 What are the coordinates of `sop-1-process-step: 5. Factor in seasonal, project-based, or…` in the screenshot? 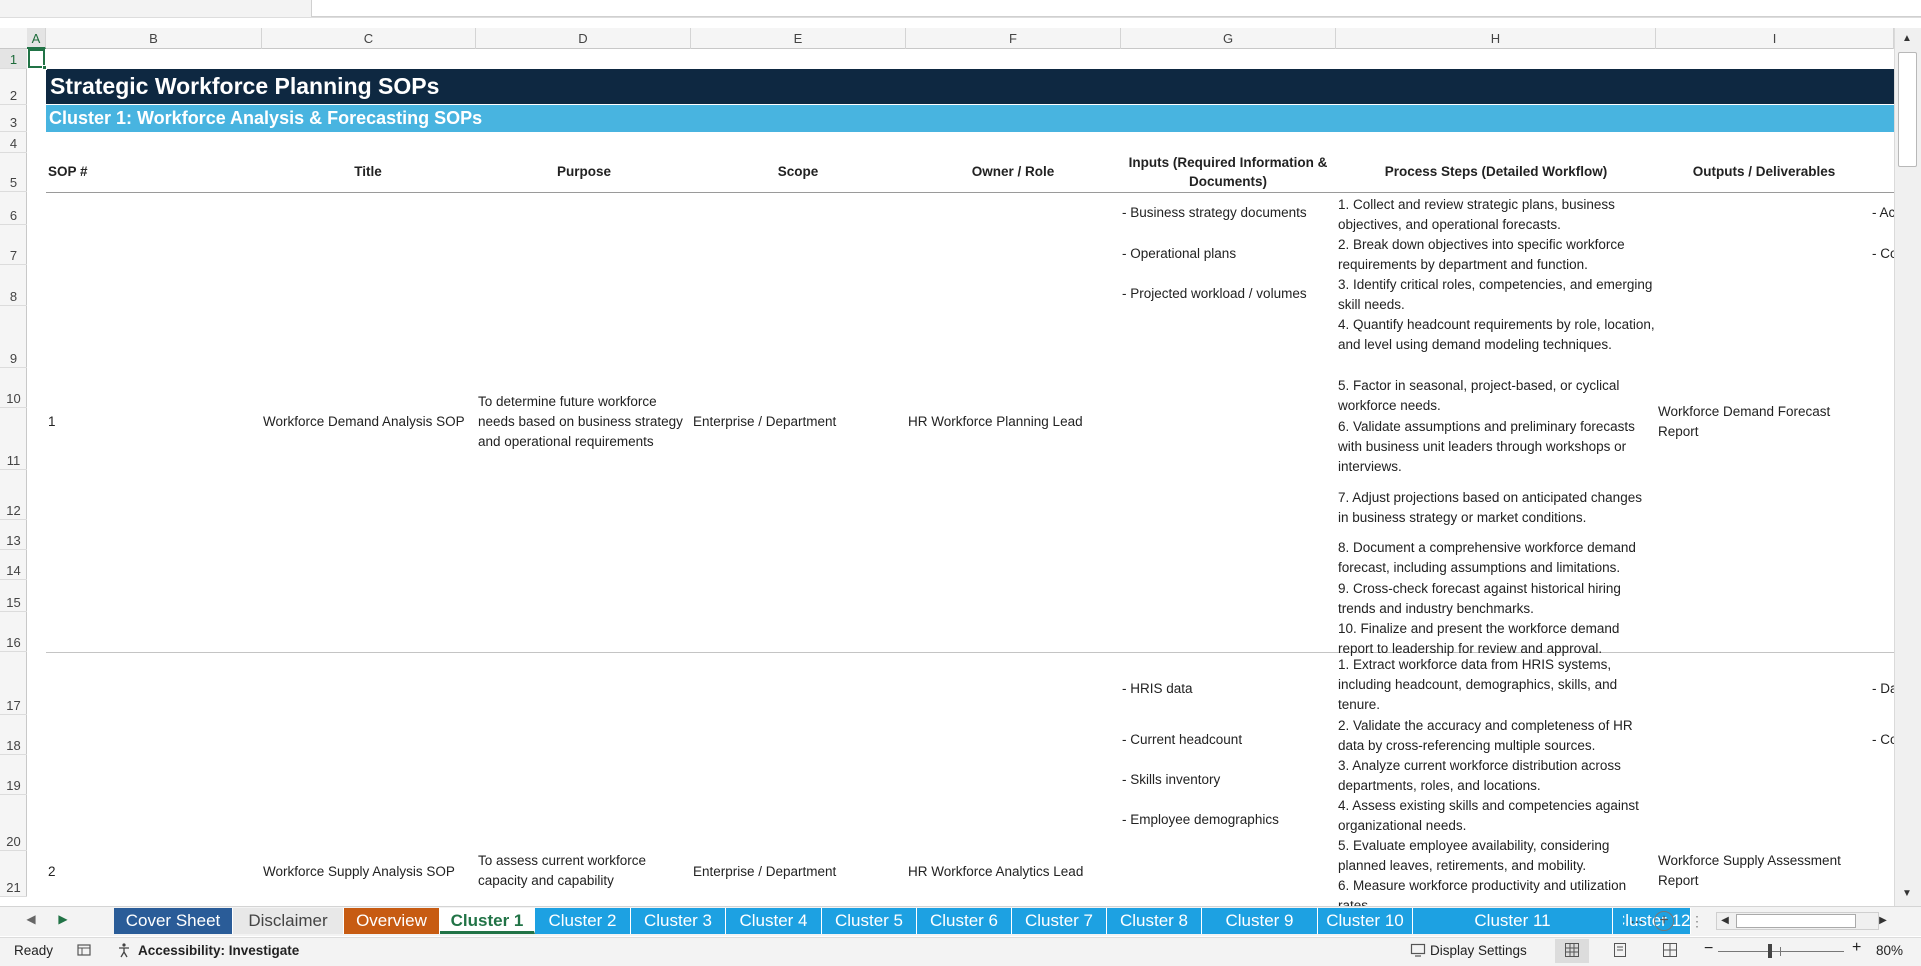 It's located at (1479, 395).